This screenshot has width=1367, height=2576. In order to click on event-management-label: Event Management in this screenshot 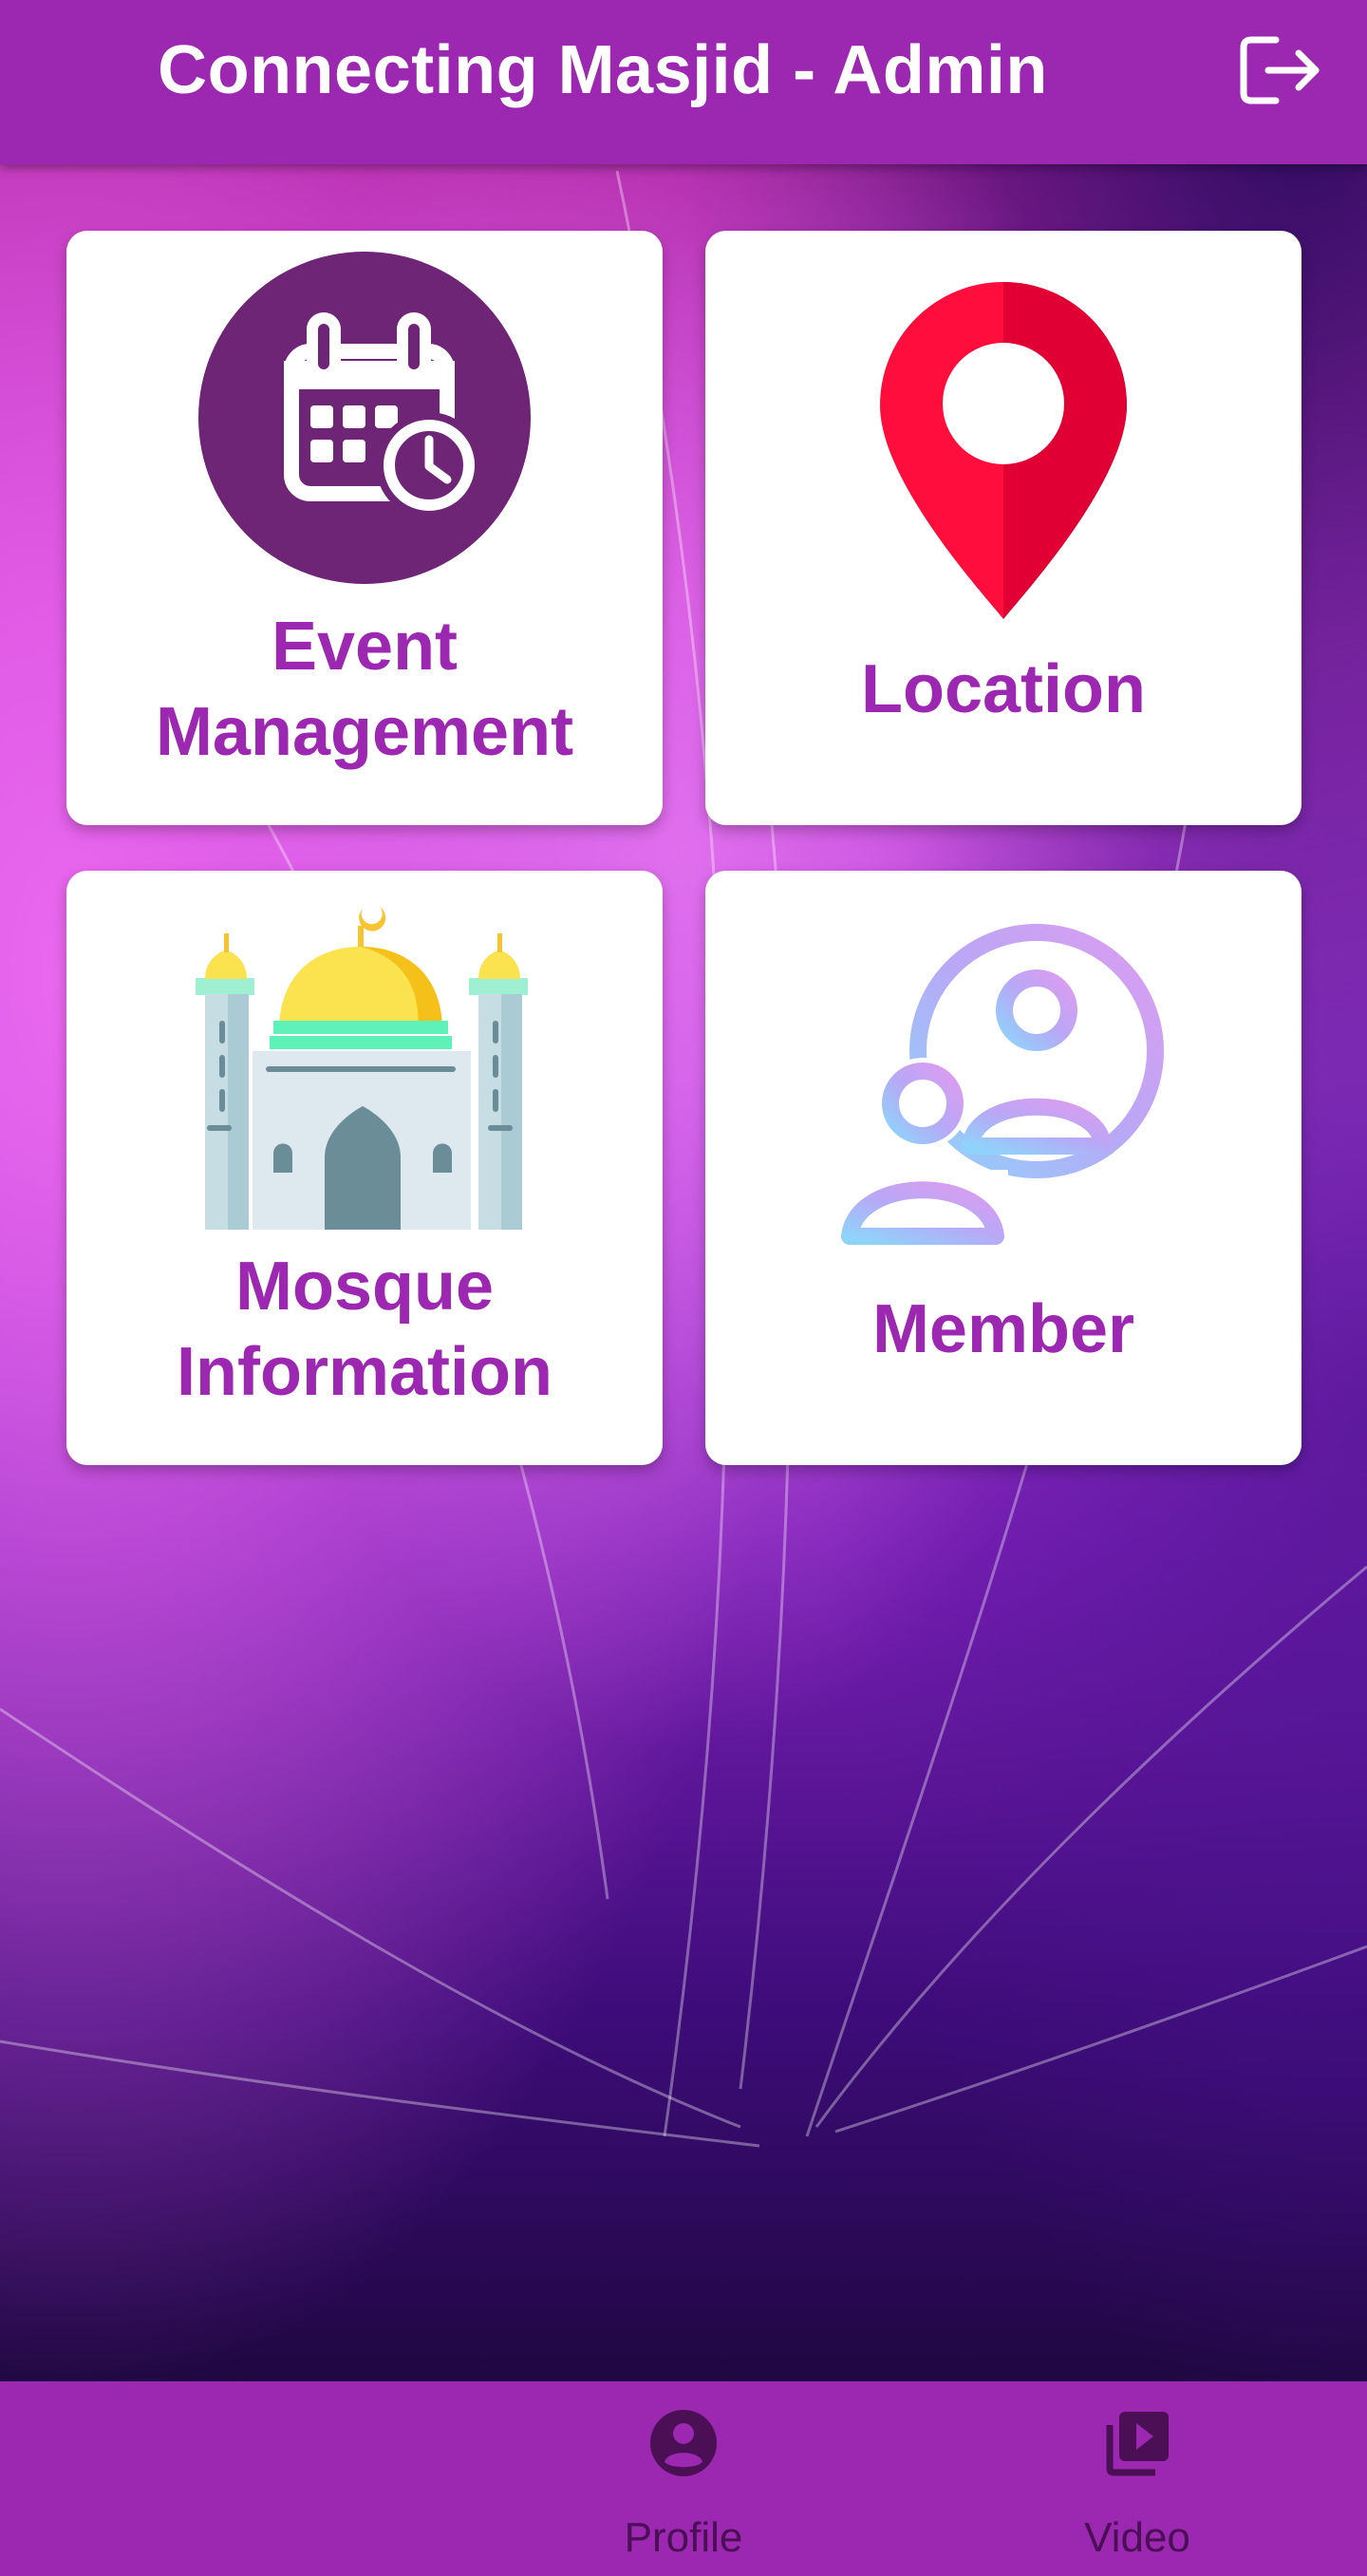, I will do `click(364, 689)`.